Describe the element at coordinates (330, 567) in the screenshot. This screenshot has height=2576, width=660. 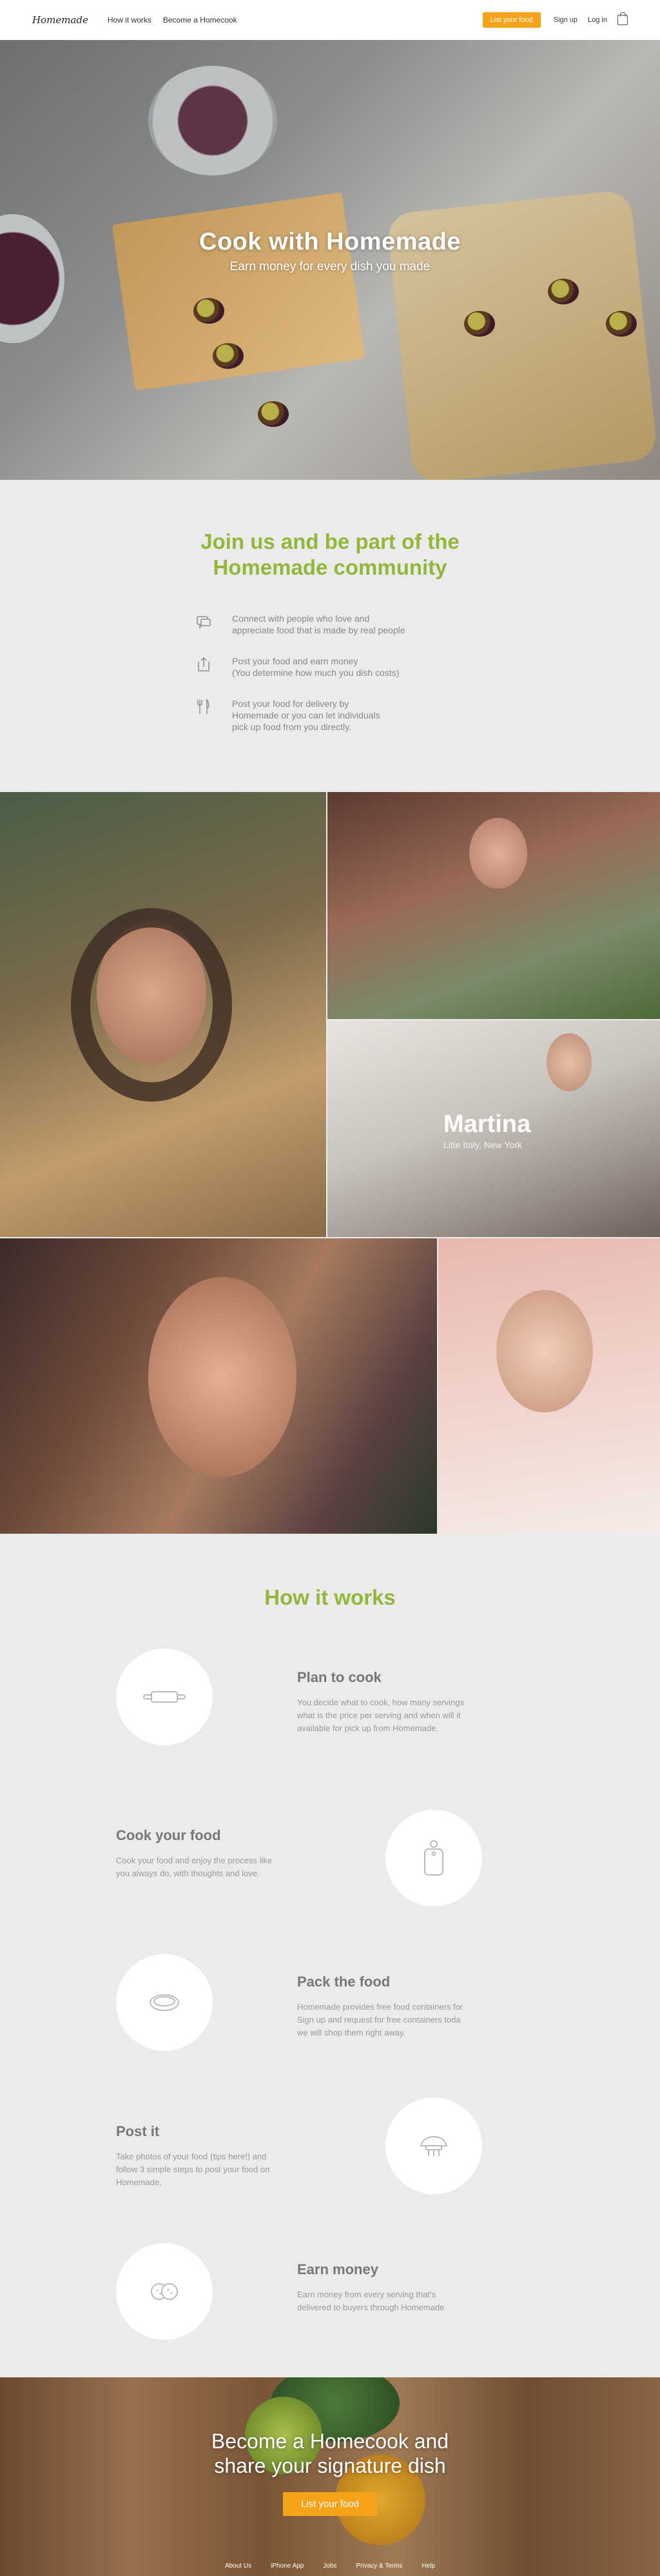
I see `join-title-line2: Homemade community` at that location.